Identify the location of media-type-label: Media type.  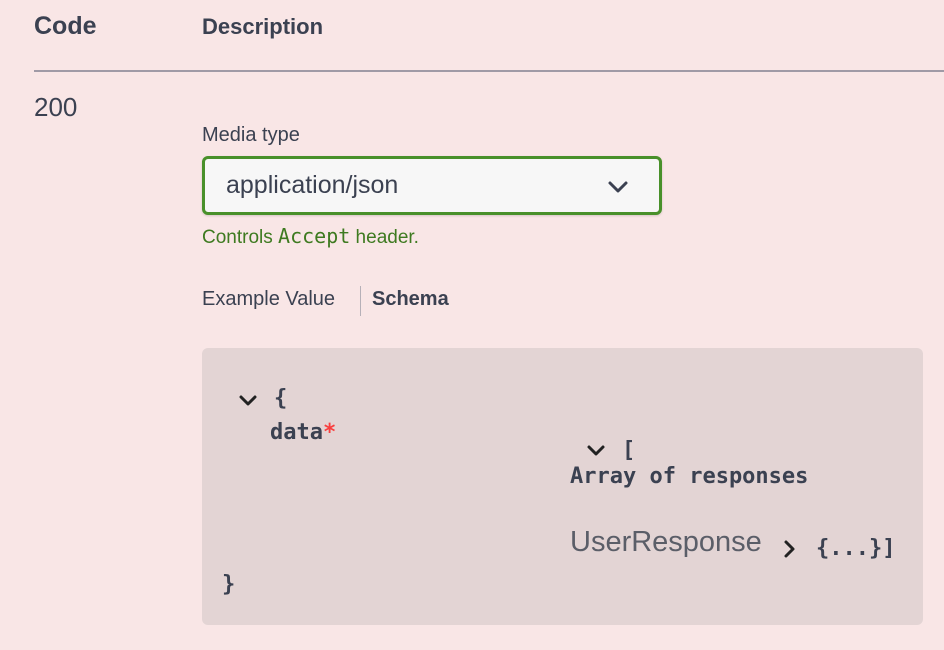
(251, 135).